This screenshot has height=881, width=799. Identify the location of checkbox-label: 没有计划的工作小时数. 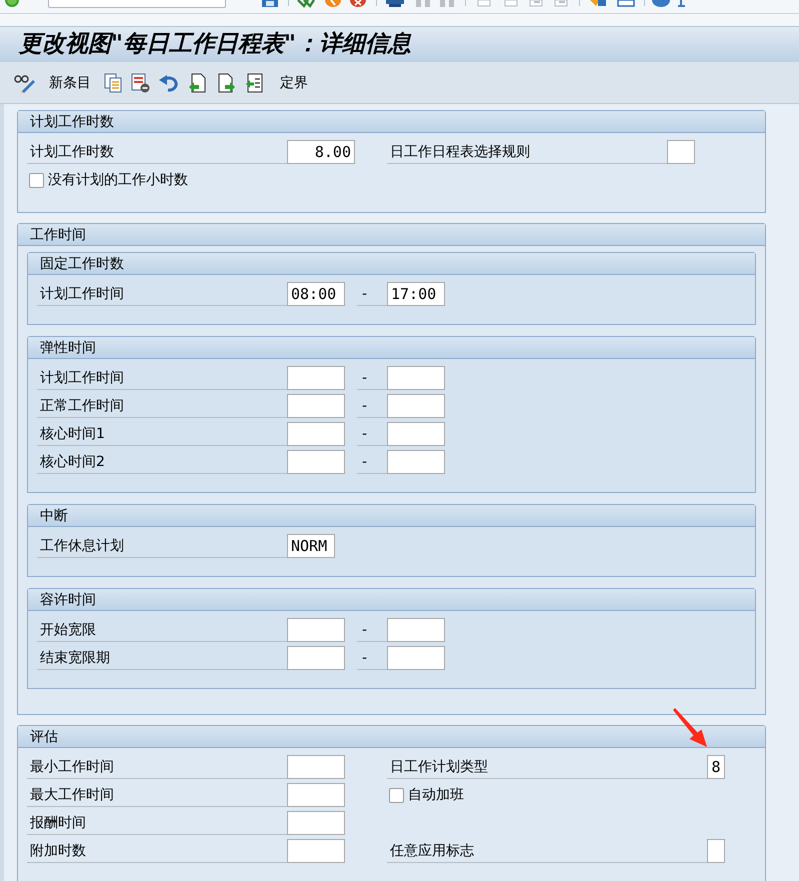
(118, 180).